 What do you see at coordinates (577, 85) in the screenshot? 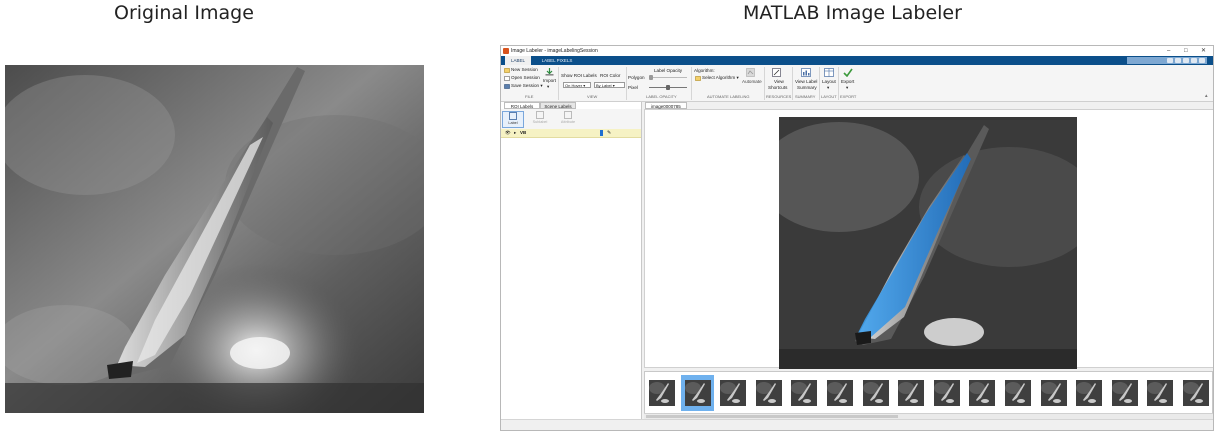
I see `show-roi-labels-dropdown: On Hover ▾` at bounding box center [577, 85].